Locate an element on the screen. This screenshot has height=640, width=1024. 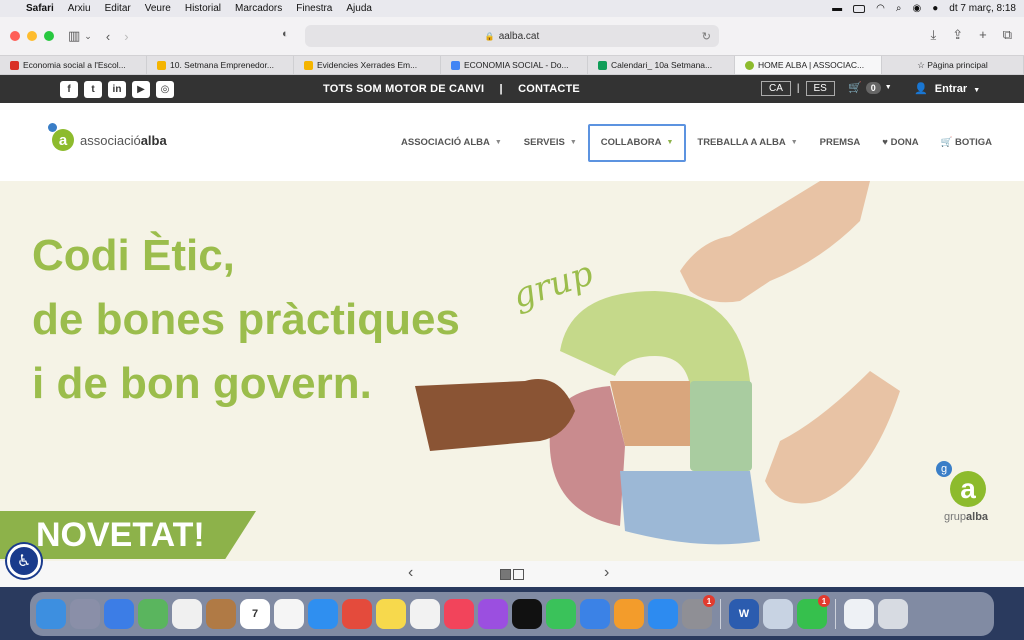
music-icon is located at coordinates (459, 614).